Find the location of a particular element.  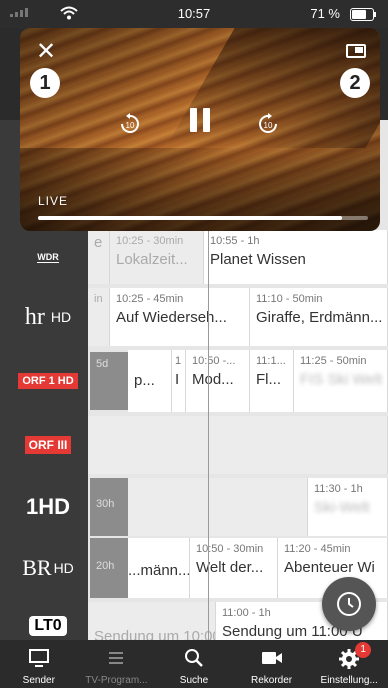

annotation-badge-2: 2 is located at coordinates (355, 83).